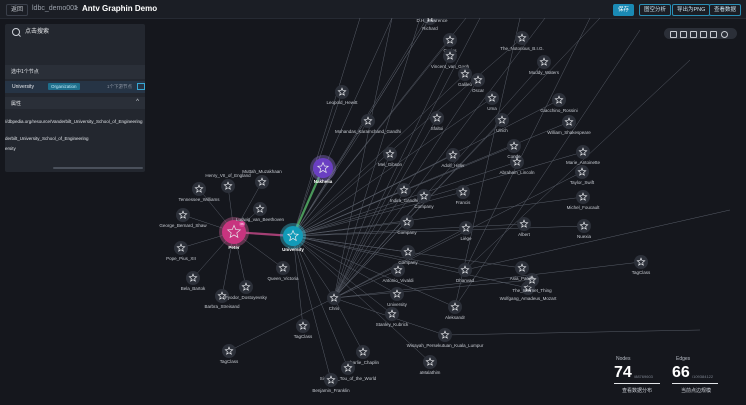  I want to click on nodes-caption: 查看数据分布, so click(637, 390).